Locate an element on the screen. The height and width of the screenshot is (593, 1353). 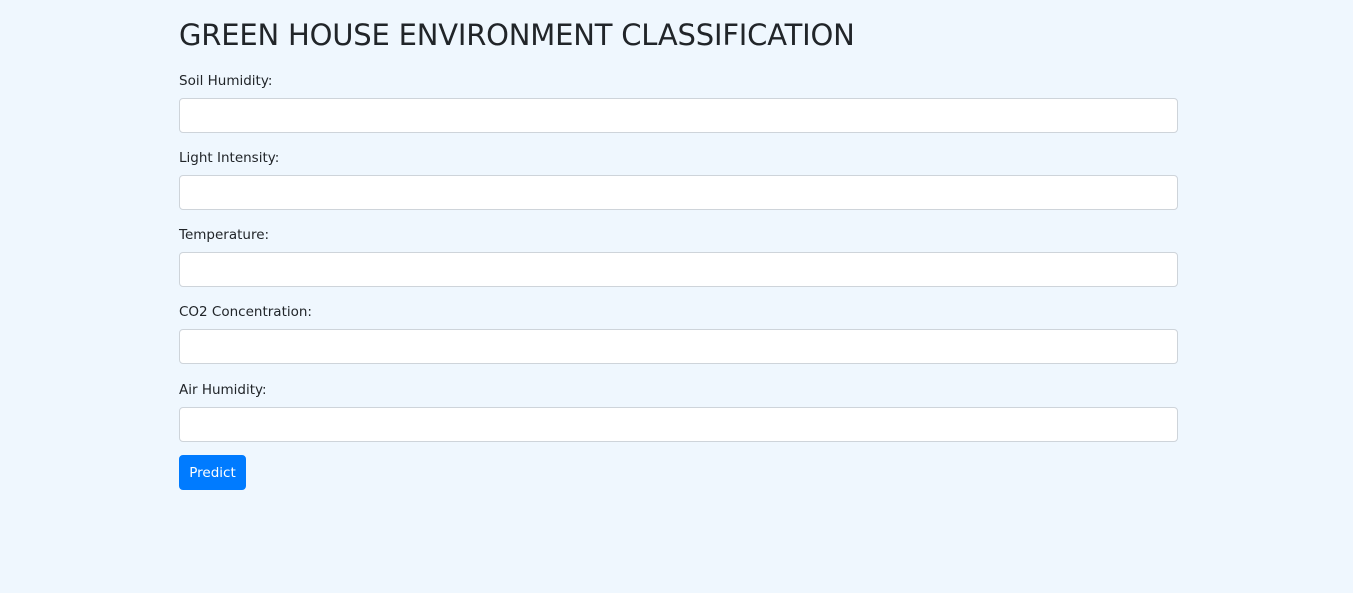
temperature-group: Temperature: is located at coordinates (678, 256).